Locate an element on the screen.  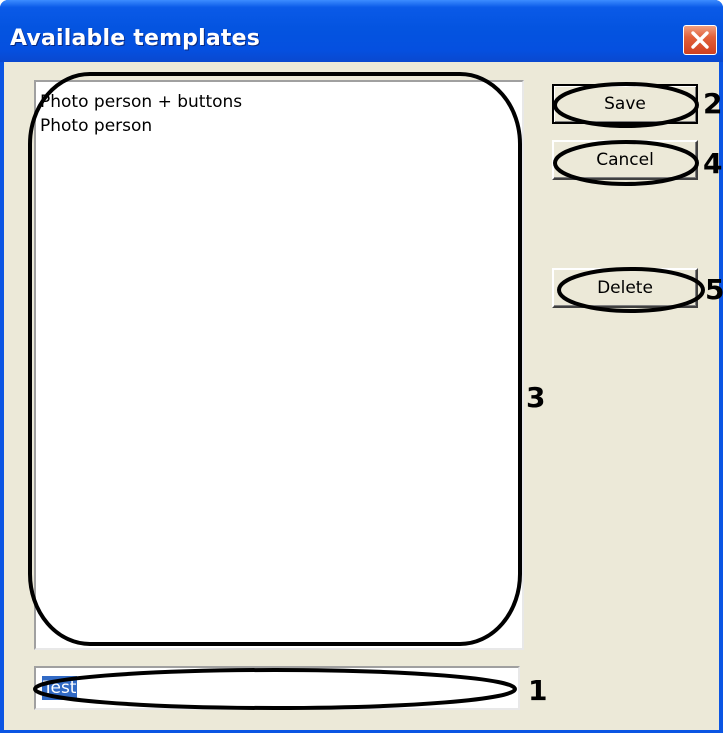
template-list-item: Photo person is located at coordinates (279, 126).